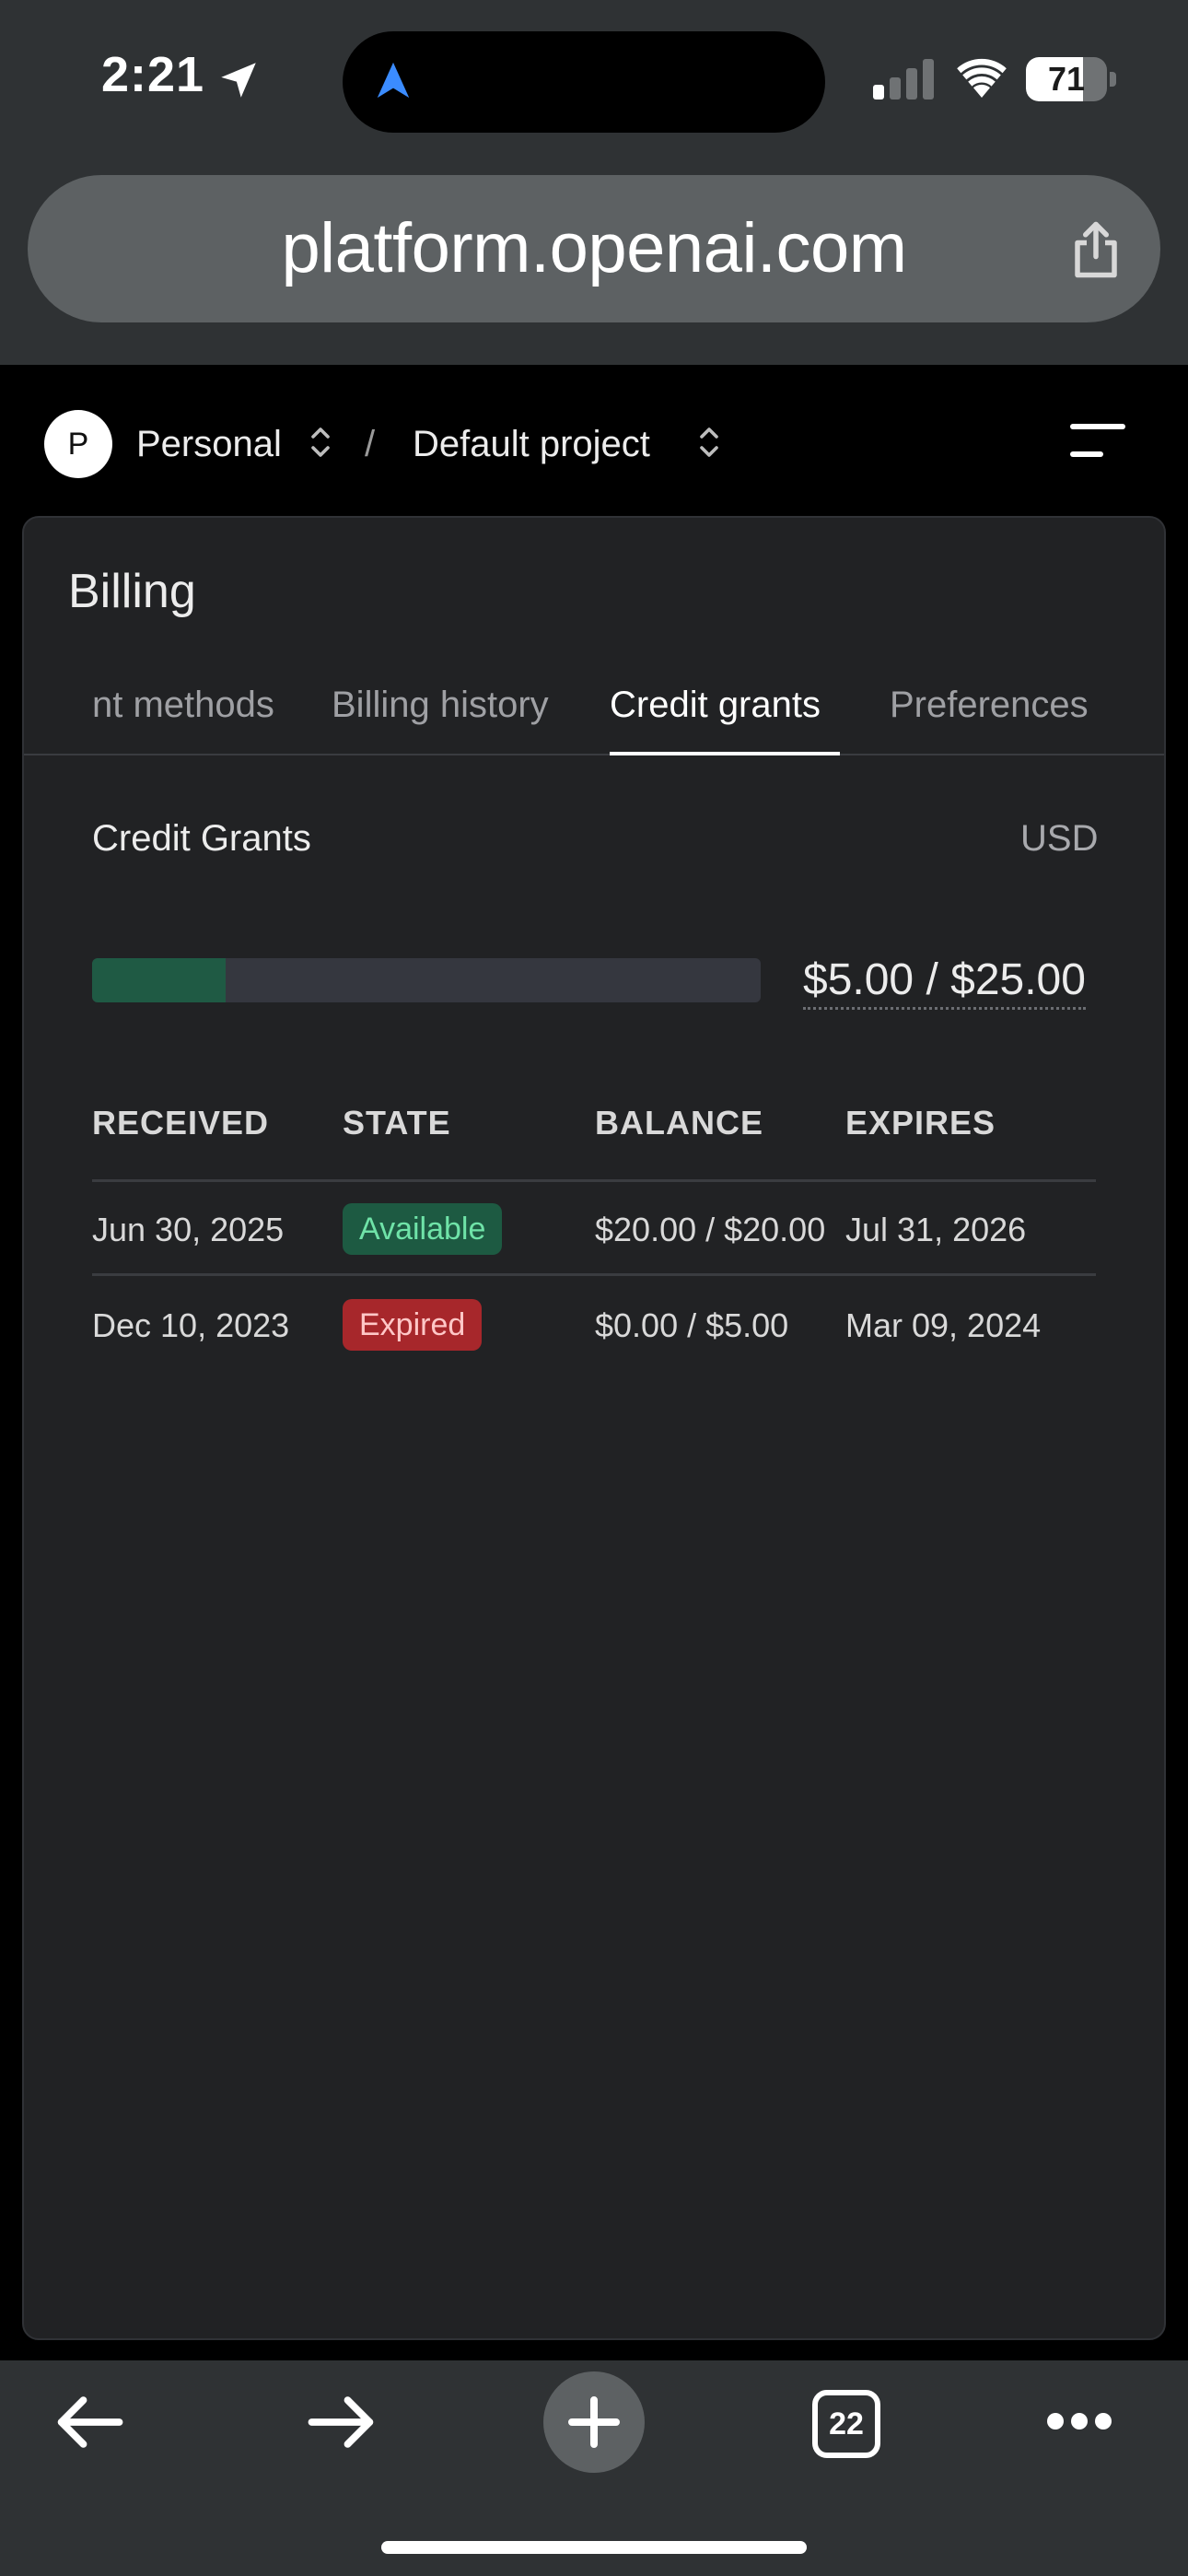 The width and height of the screenshot is (1188, 2576). I want to click on forward-arrow-icon, so click(342, 2422).